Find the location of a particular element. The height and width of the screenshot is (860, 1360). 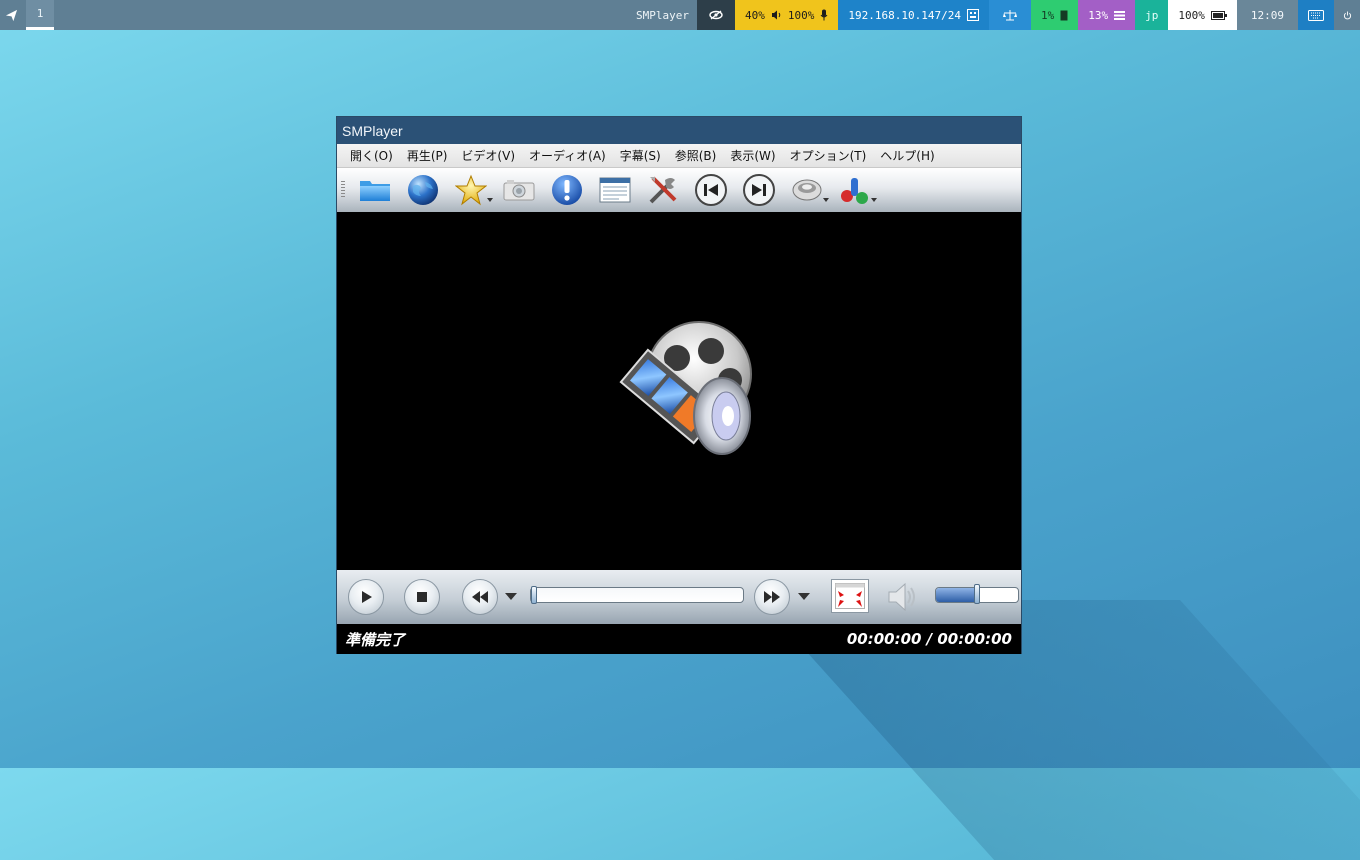

keyboard-icon is located at coordinates (1316, 15).